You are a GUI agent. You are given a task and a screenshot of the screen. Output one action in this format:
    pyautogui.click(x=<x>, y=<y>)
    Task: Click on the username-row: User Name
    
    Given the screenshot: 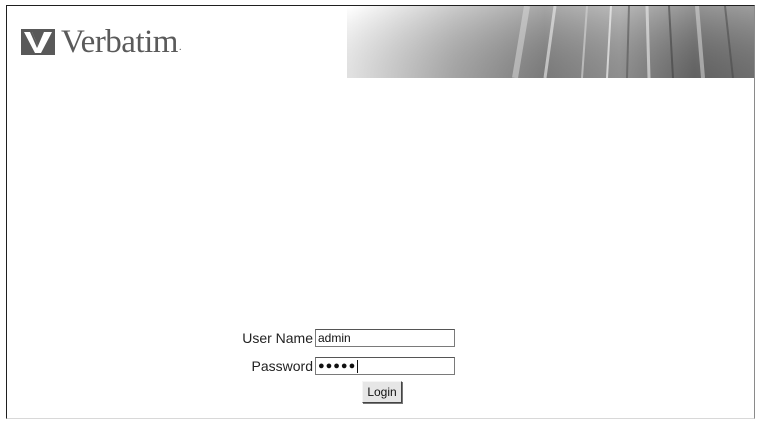 What is the action you would take?
    pyautogui.click(x=231, y=338)
    